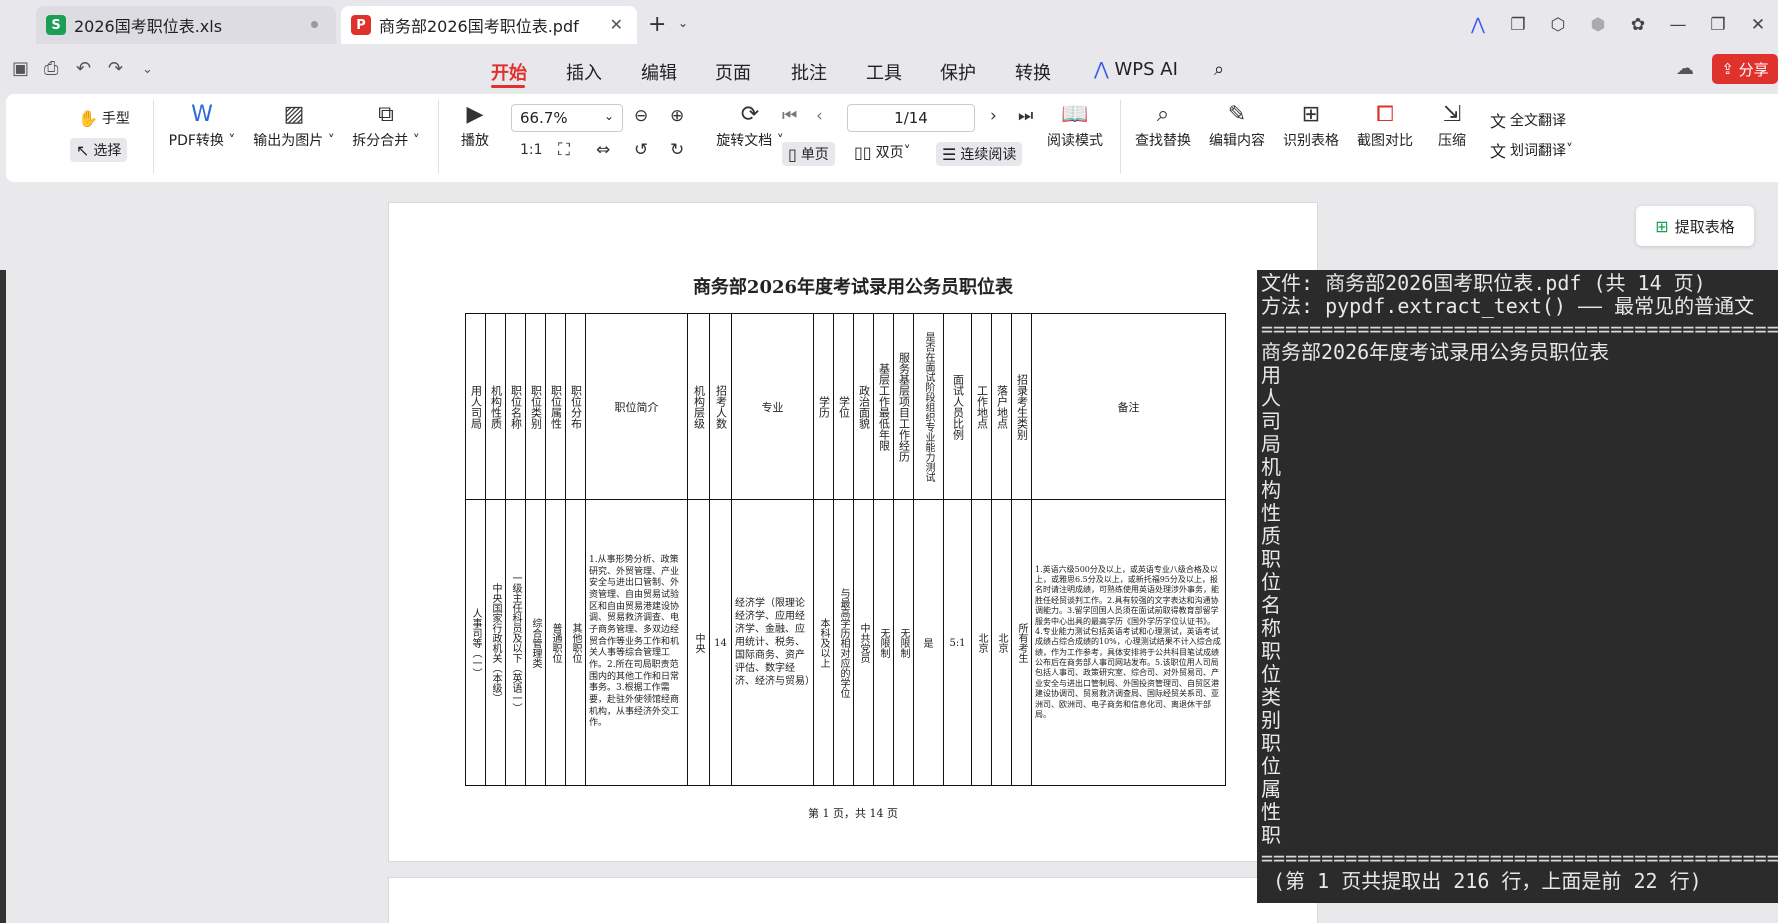 This screenshot has width=1778, height=923. I want to click on minimize-icon: —, so click(1678, 25).